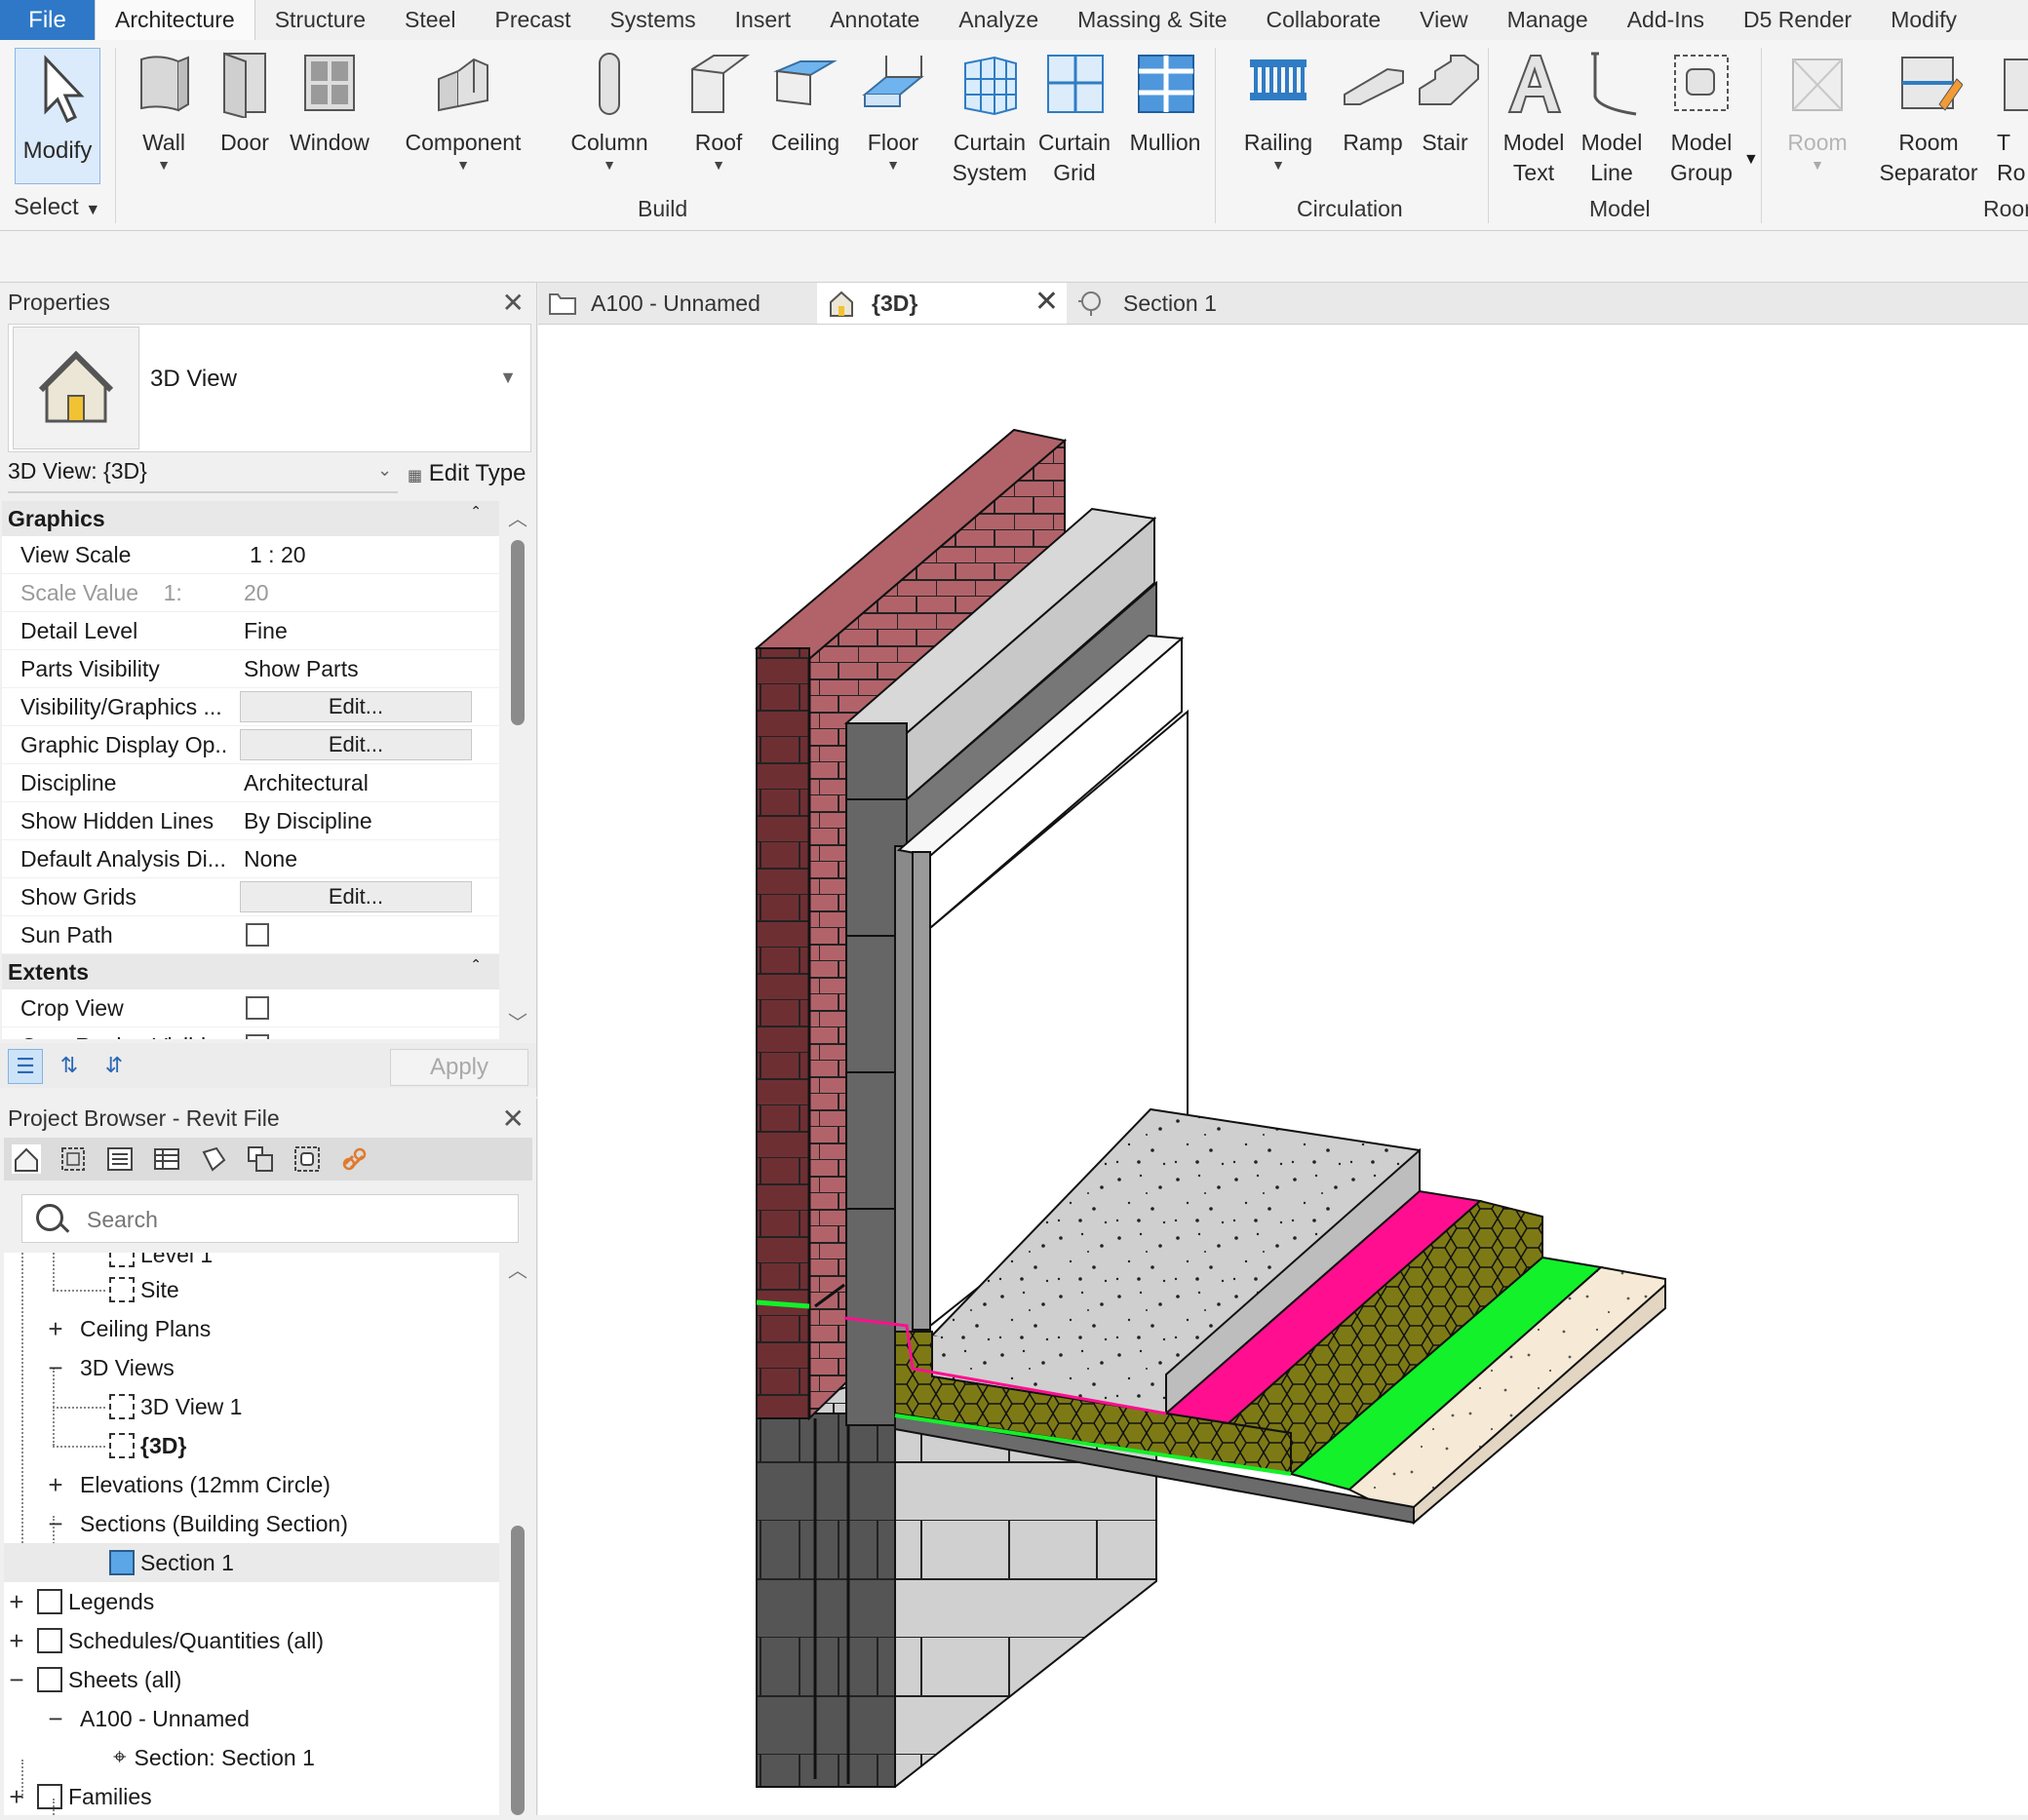  What do you see at coordinates (508, 378) in the screenshot?
I see `chevron-down-icon: ▼` at bounding box center [508, 378].